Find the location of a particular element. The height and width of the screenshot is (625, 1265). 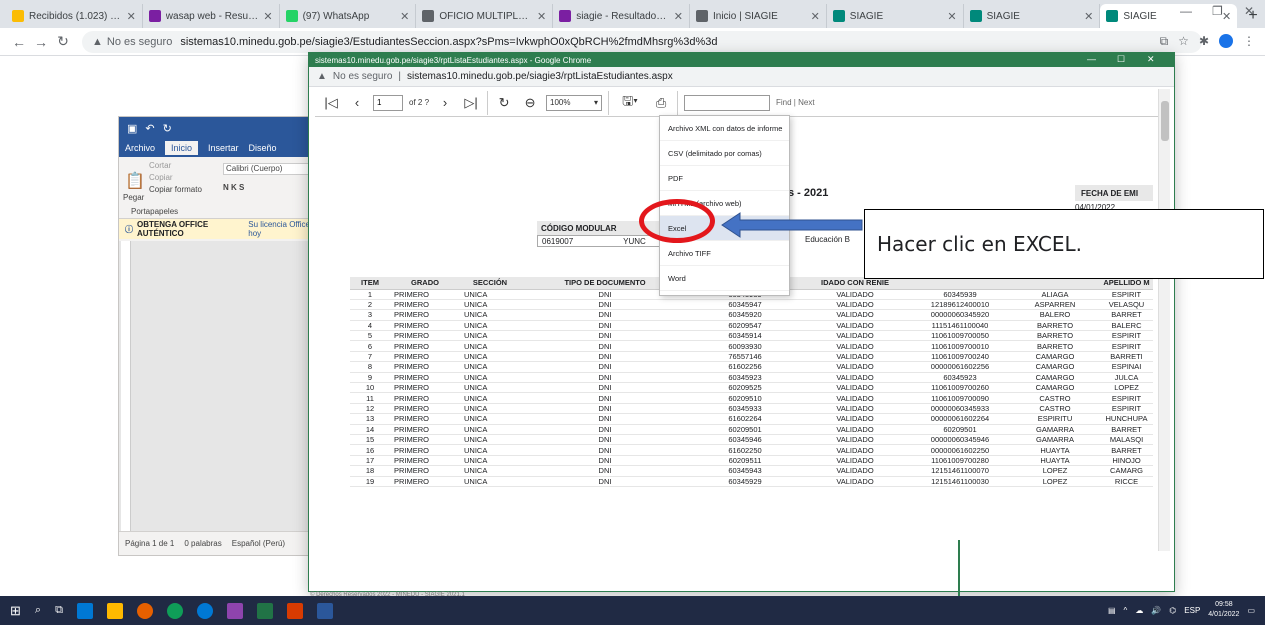

popup-maximize-icon: ☐ is located at coordinates (1121, 59).